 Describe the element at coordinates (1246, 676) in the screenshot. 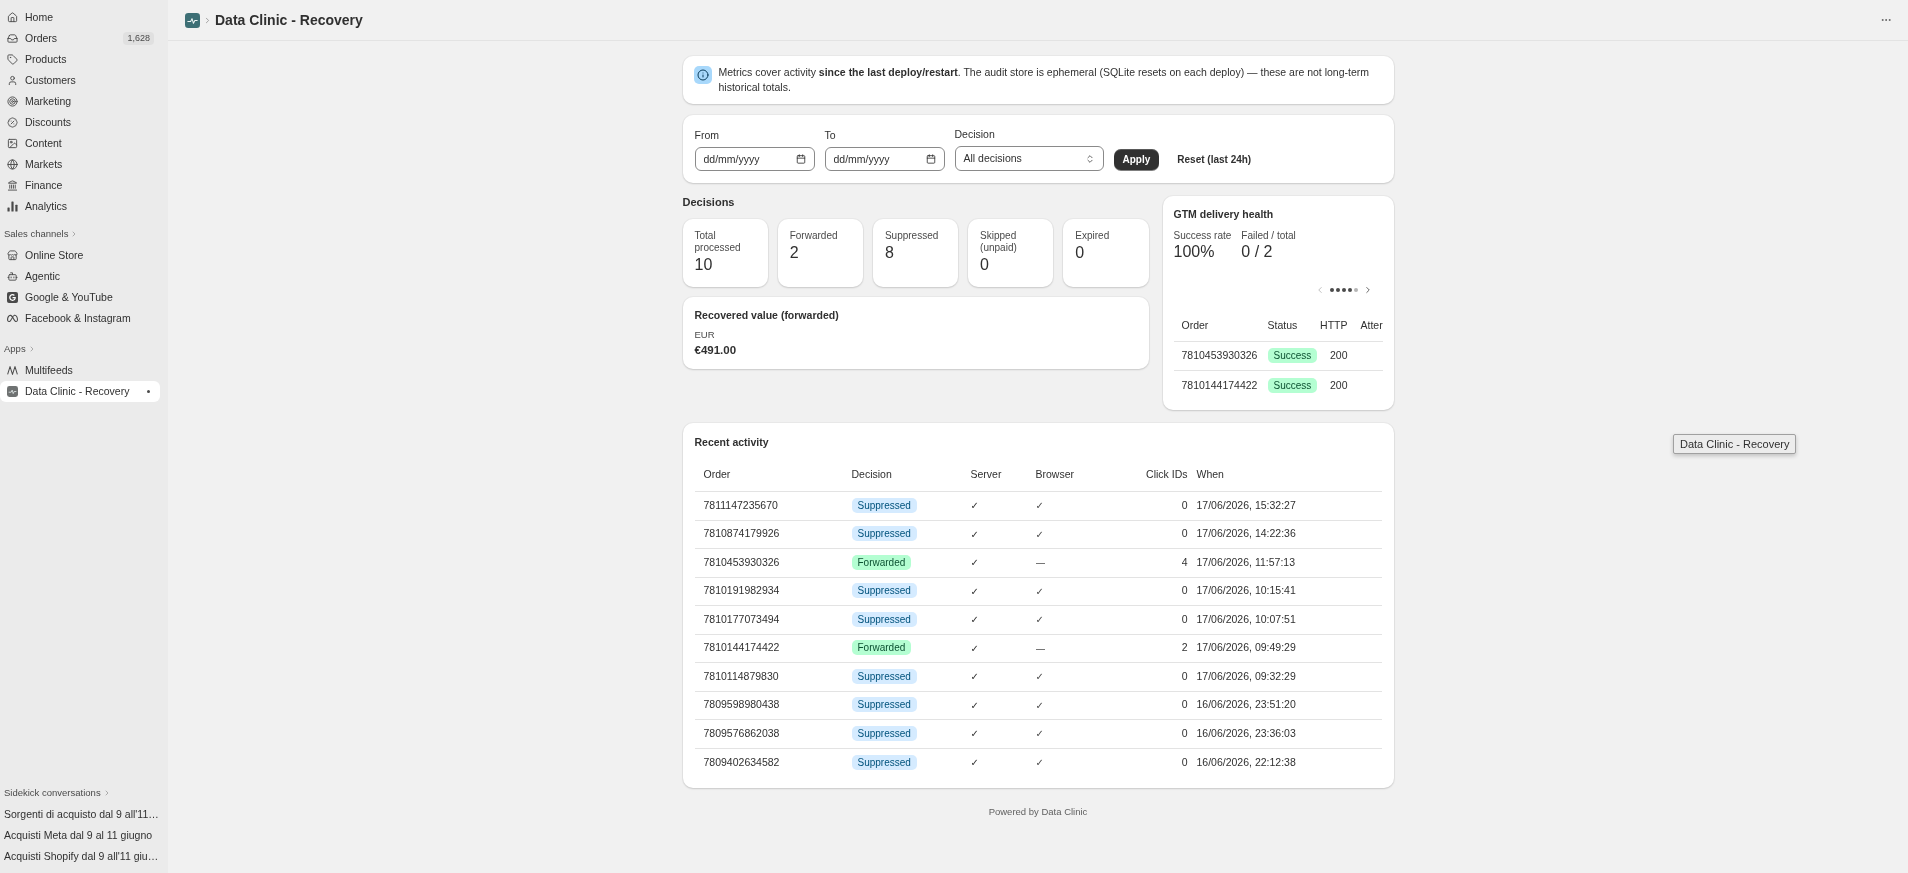

I see `table-cell-text: 17/06/2026, 09:32:29` at that location.